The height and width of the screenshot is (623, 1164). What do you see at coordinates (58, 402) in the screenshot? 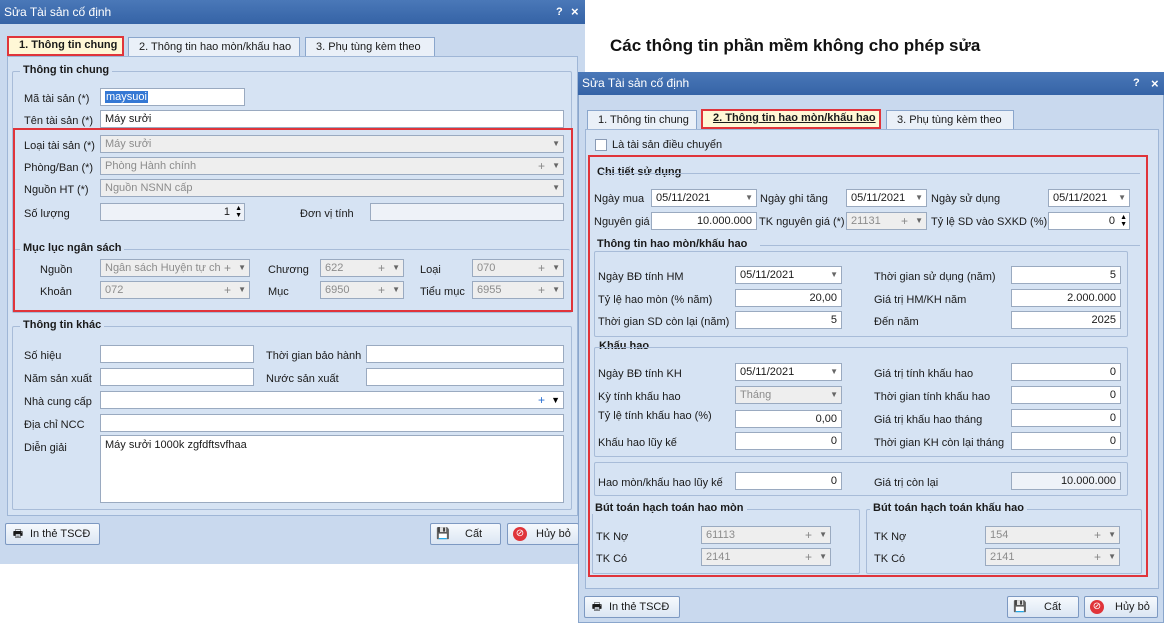
I see `supplier-label: Nhà cung cấp` at bounding box center [58, 402].